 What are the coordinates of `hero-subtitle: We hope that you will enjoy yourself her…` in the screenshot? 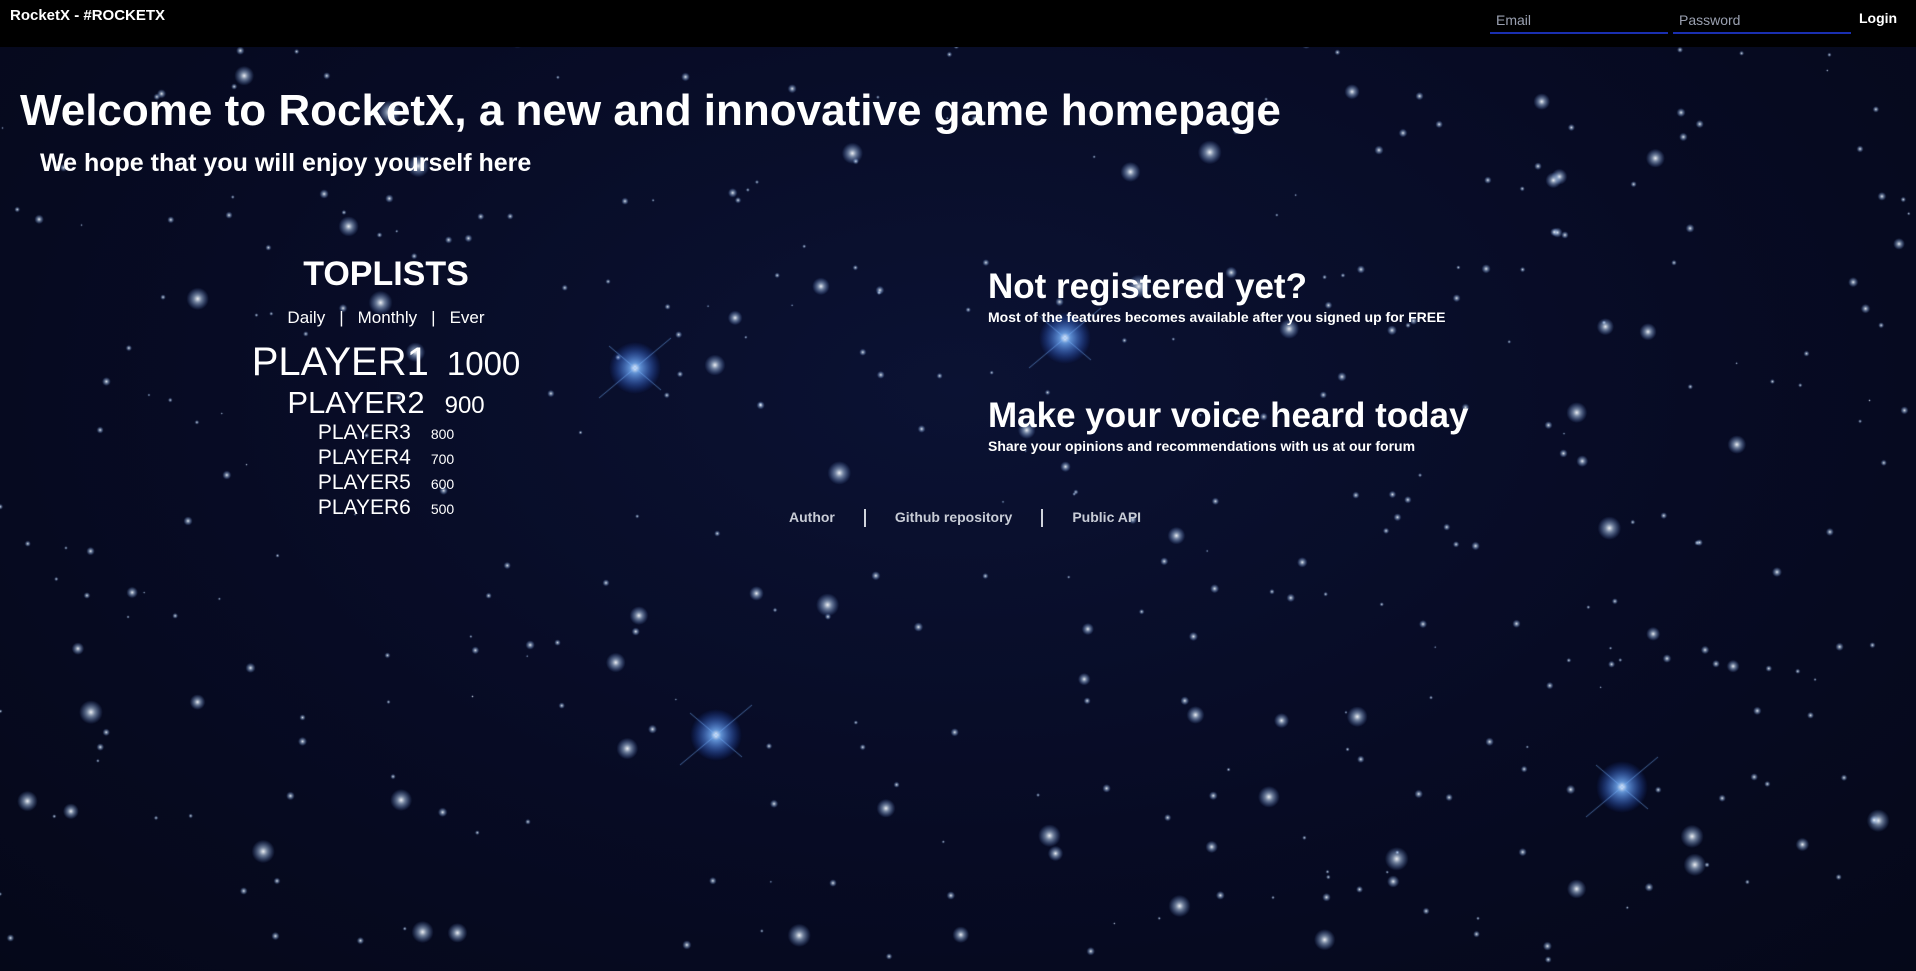 It's located at (286, 163).